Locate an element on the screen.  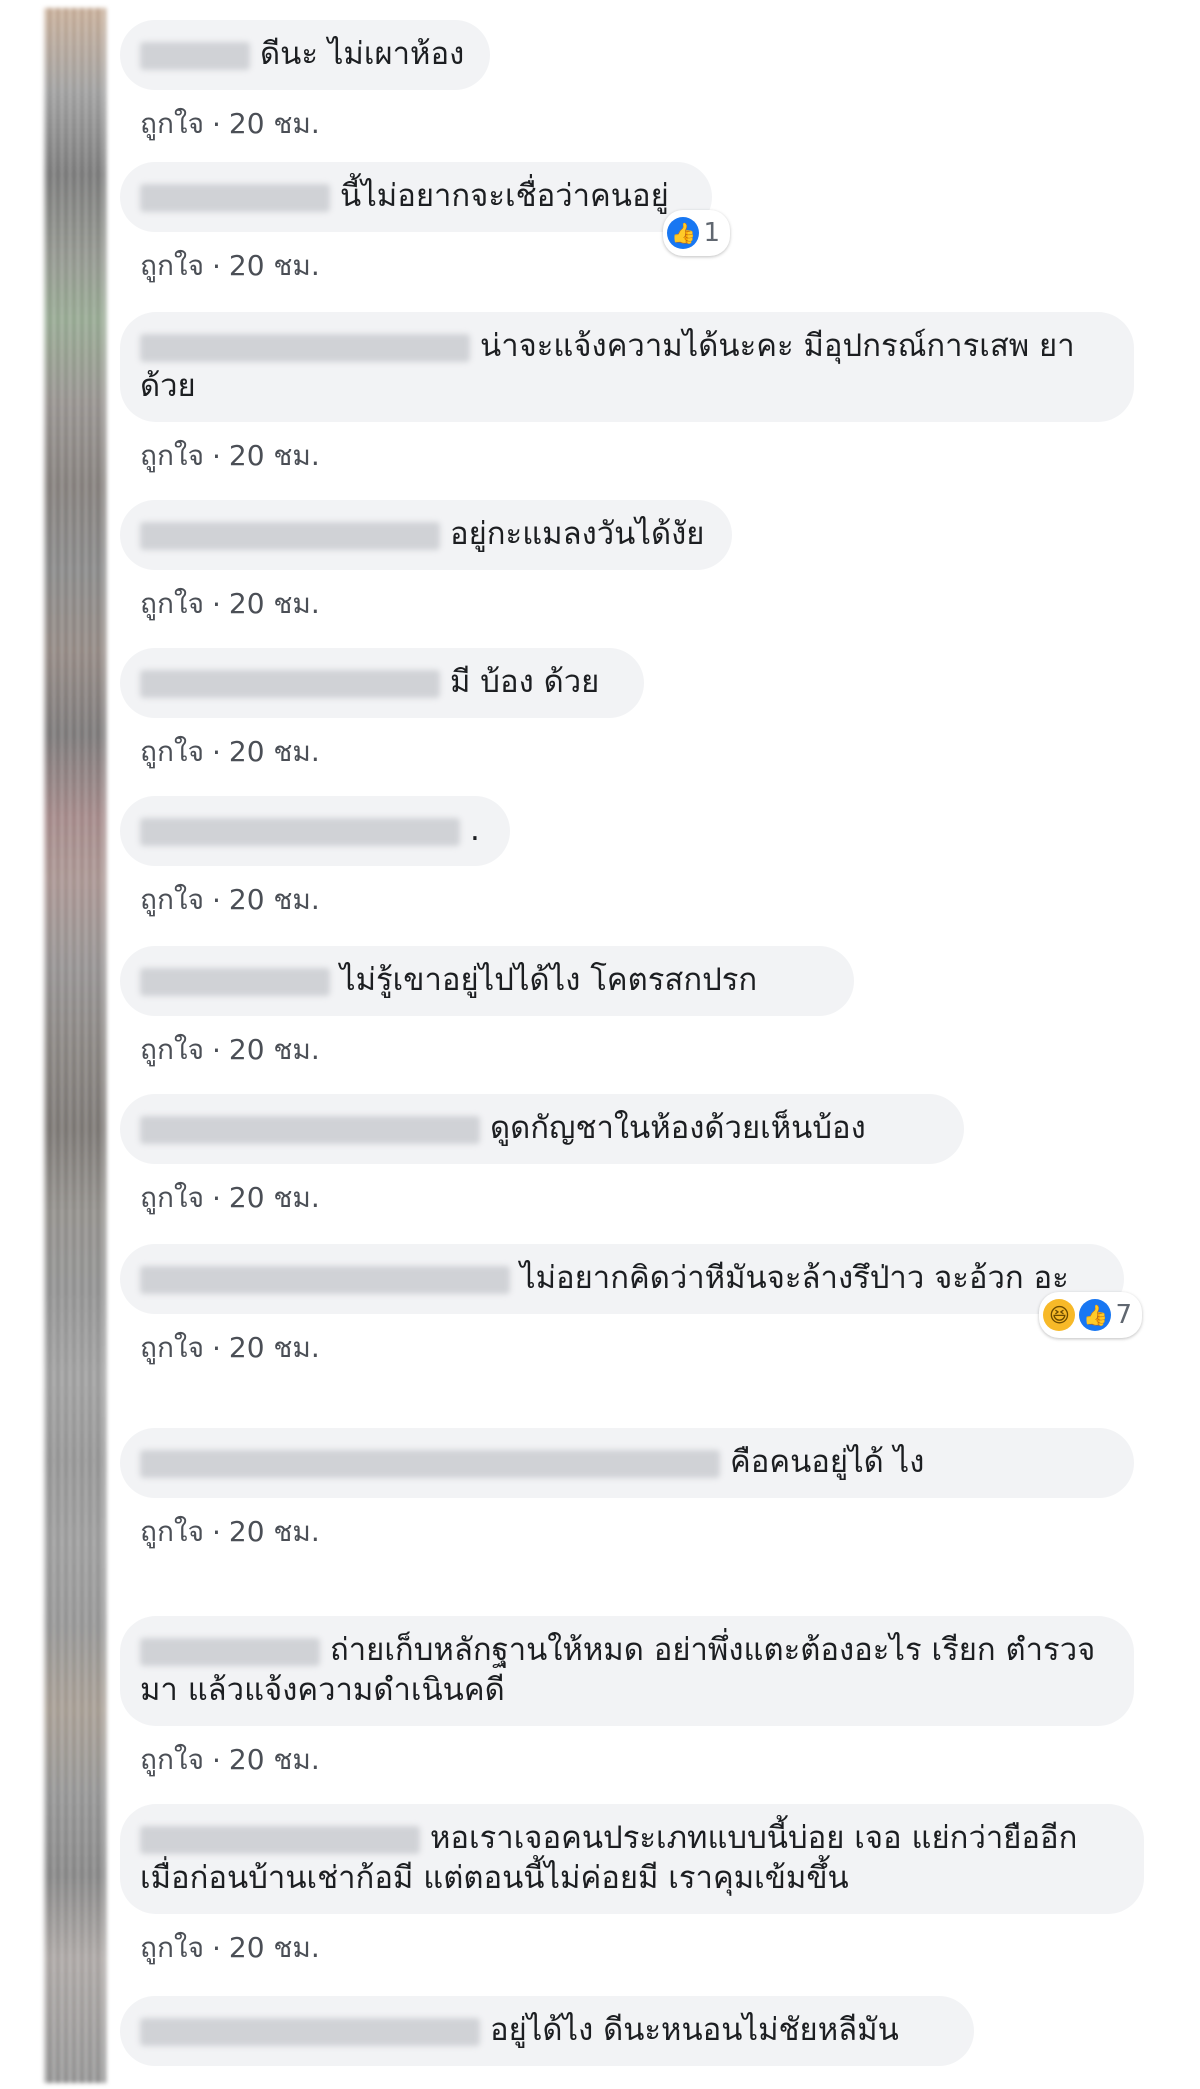
comment-bubble: คือคนอยู่ได้ ไง is located at coordinates (627, 1463).